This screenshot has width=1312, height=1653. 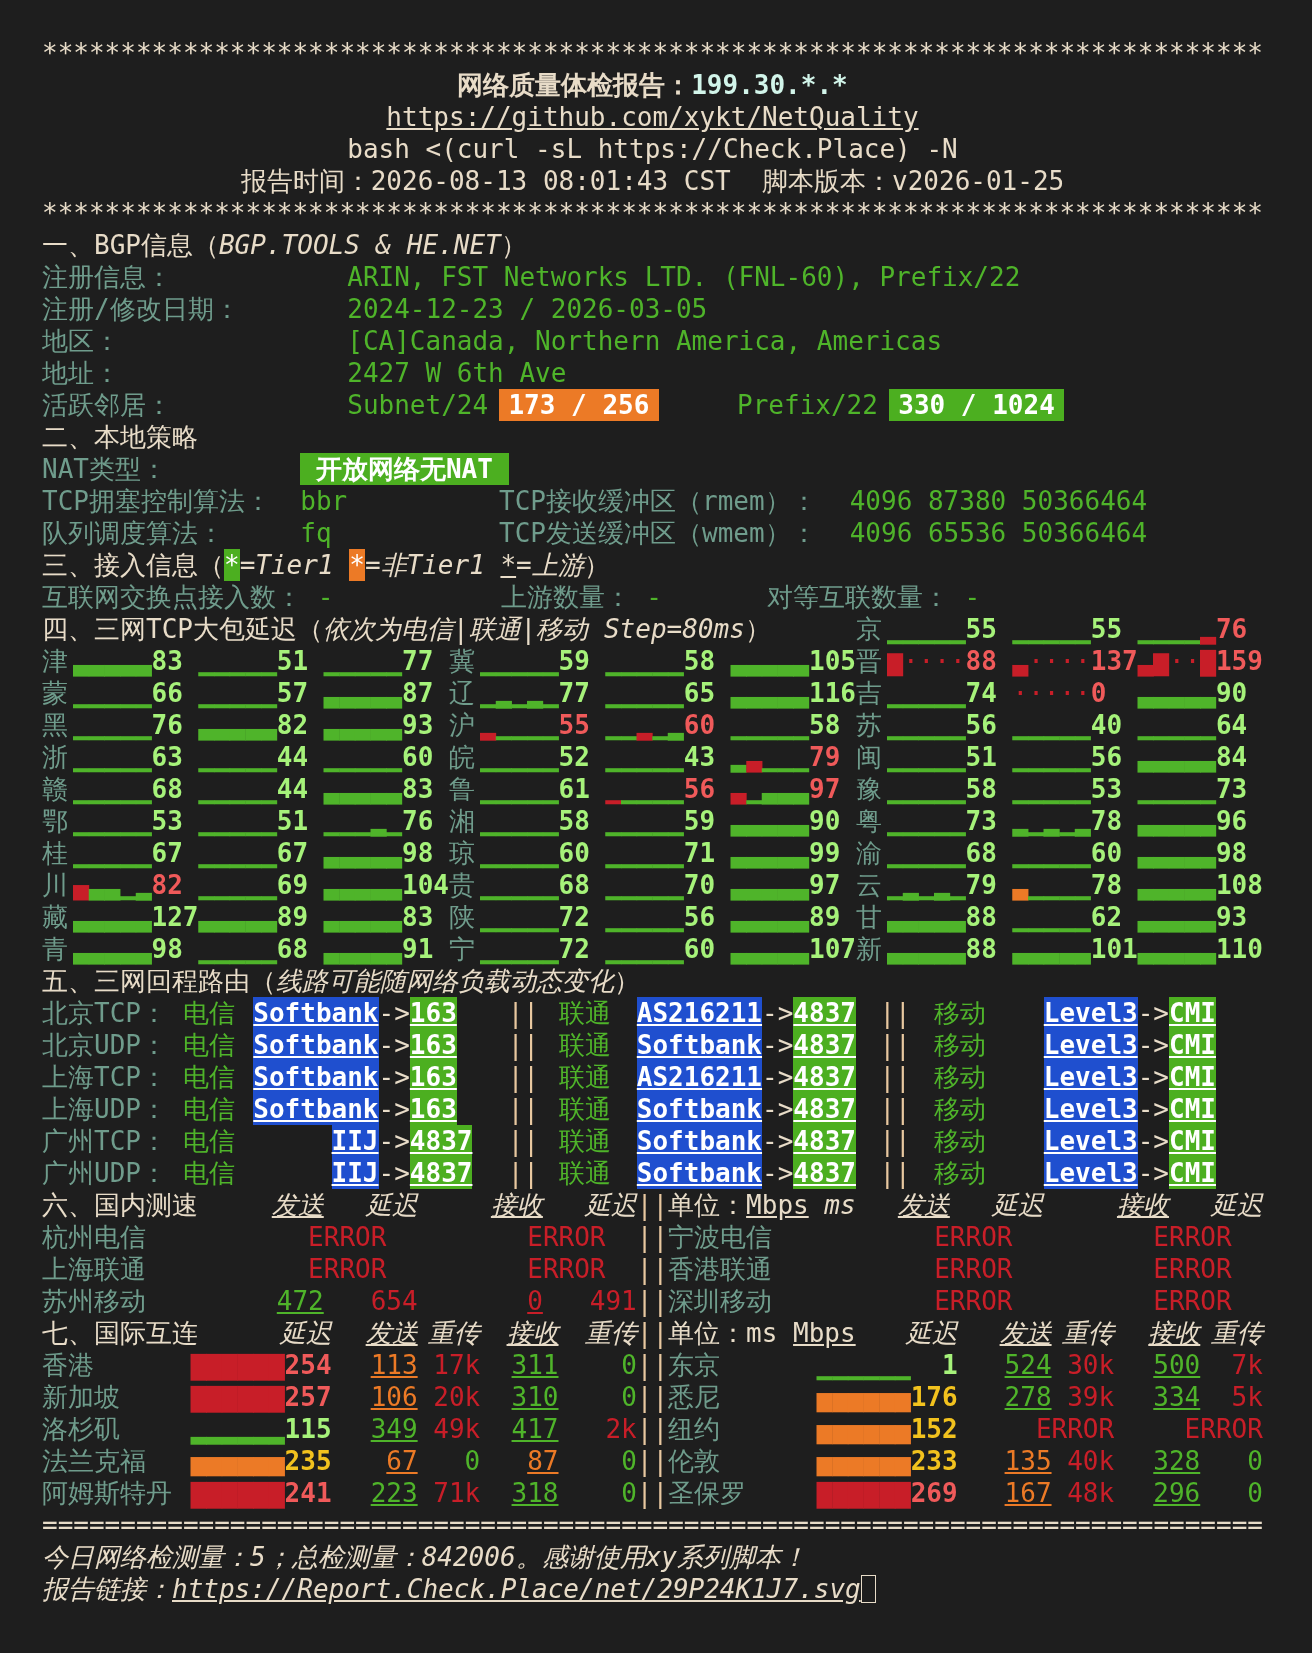 What do you see at coordinates (981, 661) in the screenshot?
I see `latency-value: 88` at bounding box center [981, 661].